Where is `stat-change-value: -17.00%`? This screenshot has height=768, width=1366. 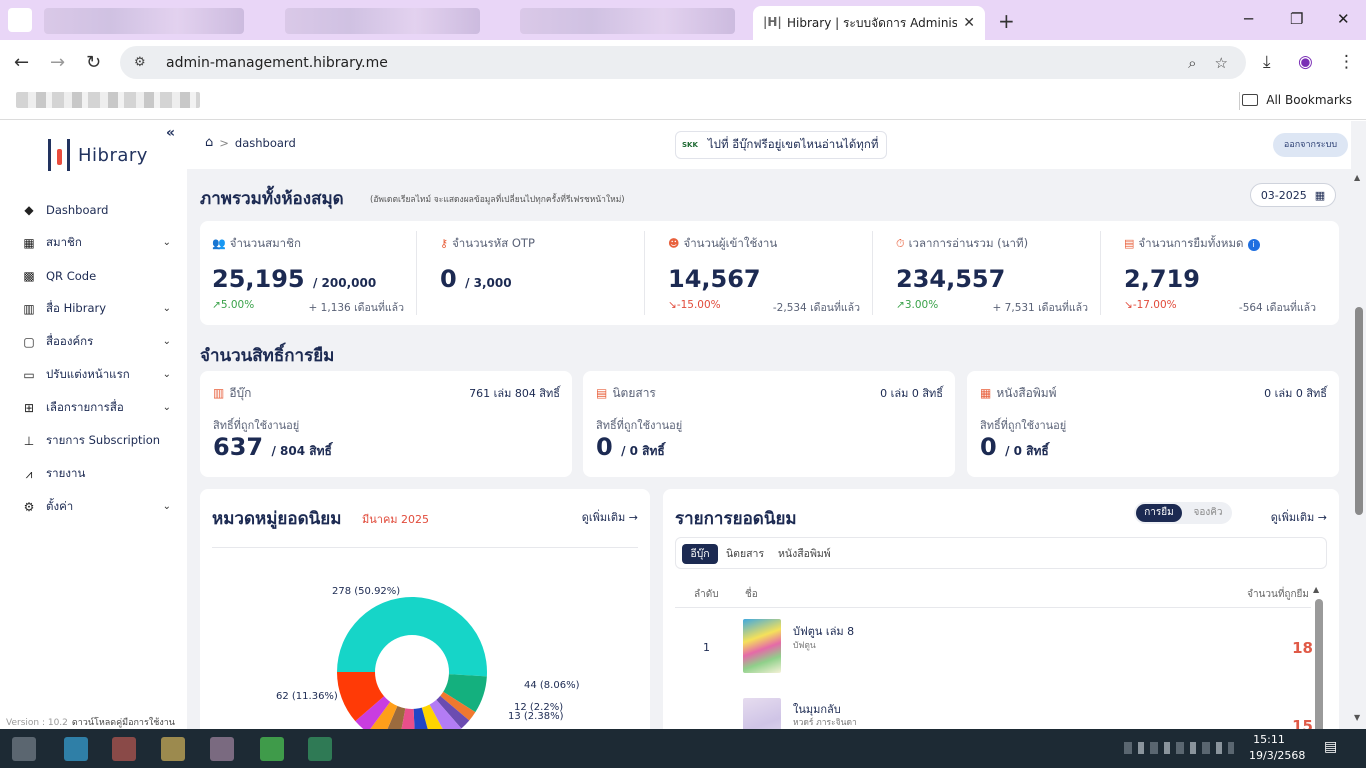
stat-change-value: -17.00% is located at coordinates (1154, 305).